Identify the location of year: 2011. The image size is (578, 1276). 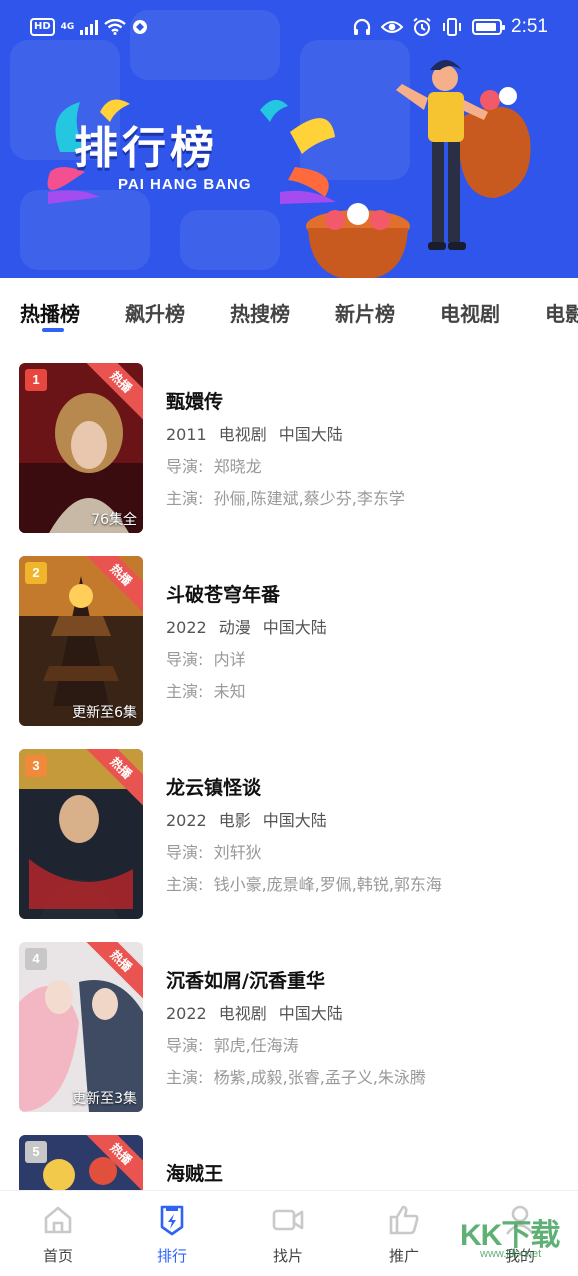
(186, 434).